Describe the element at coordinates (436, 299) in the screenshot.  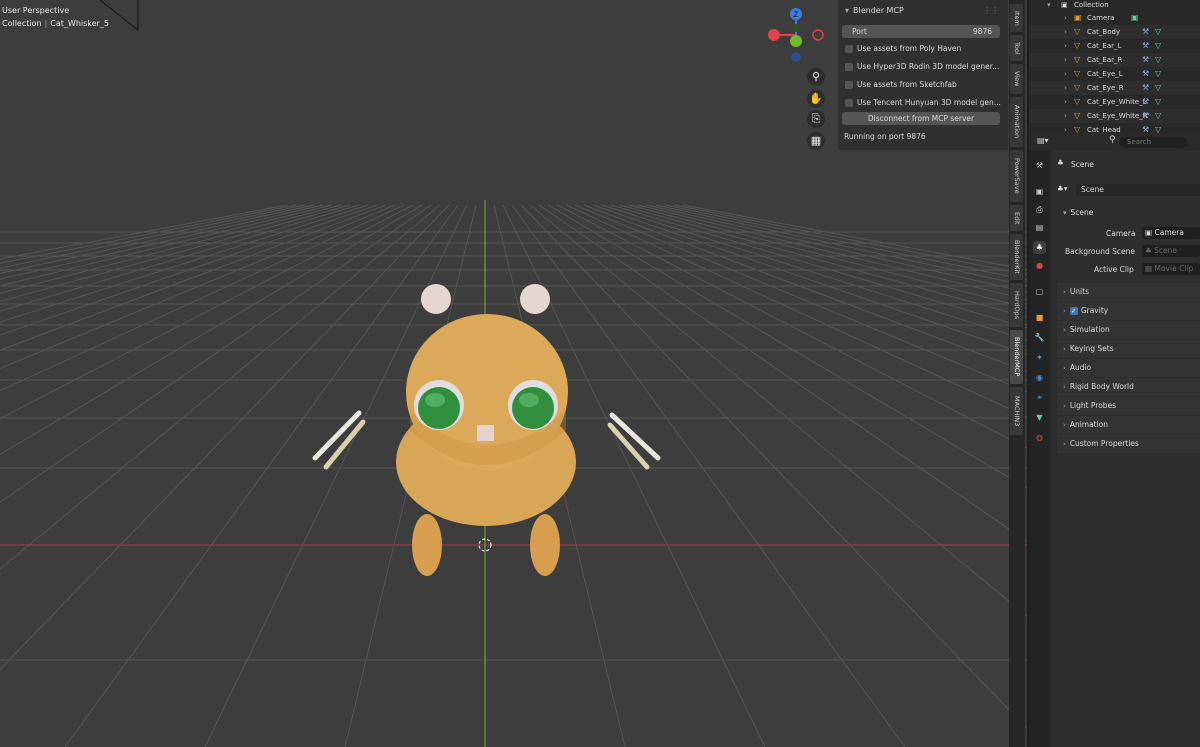
I see `cat-ear-left` at that location.